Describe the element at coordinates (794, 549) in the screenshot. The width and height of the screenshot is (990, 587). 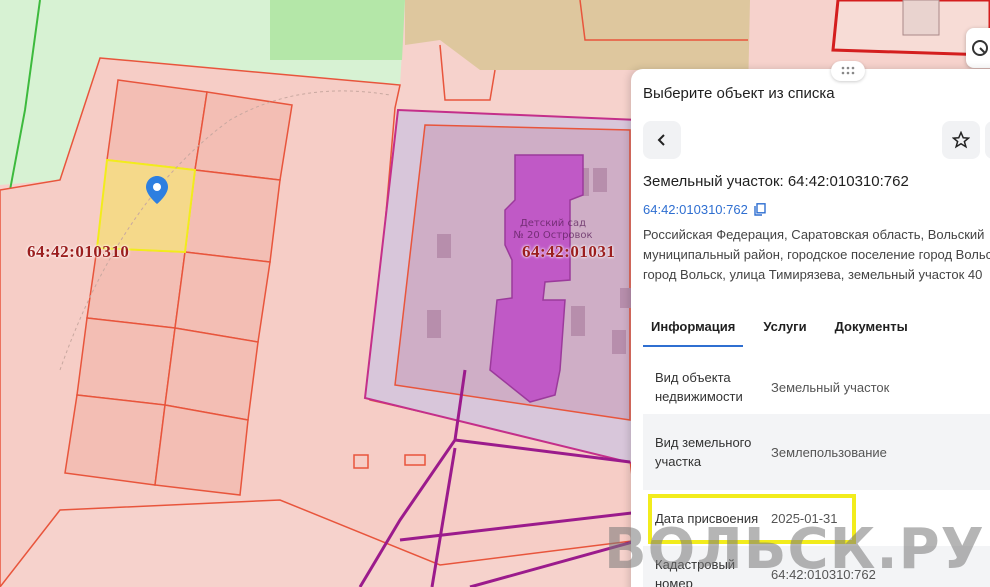
I see `watermark: ВОЛЬСК.РУ` at that location.